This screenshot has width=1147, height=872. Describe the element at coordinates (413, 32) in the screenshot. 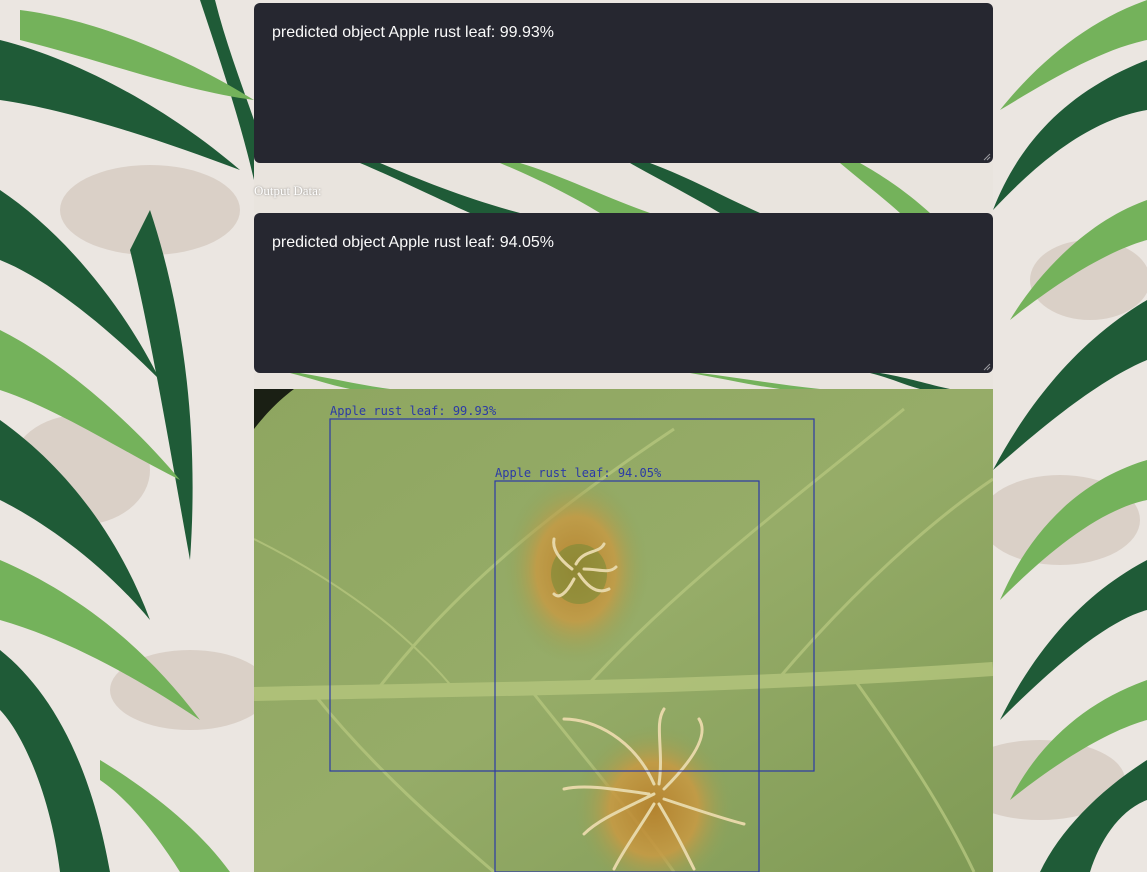

I see `prediction-text: predicted object Apple rust leaf: 99.93%` at that location.